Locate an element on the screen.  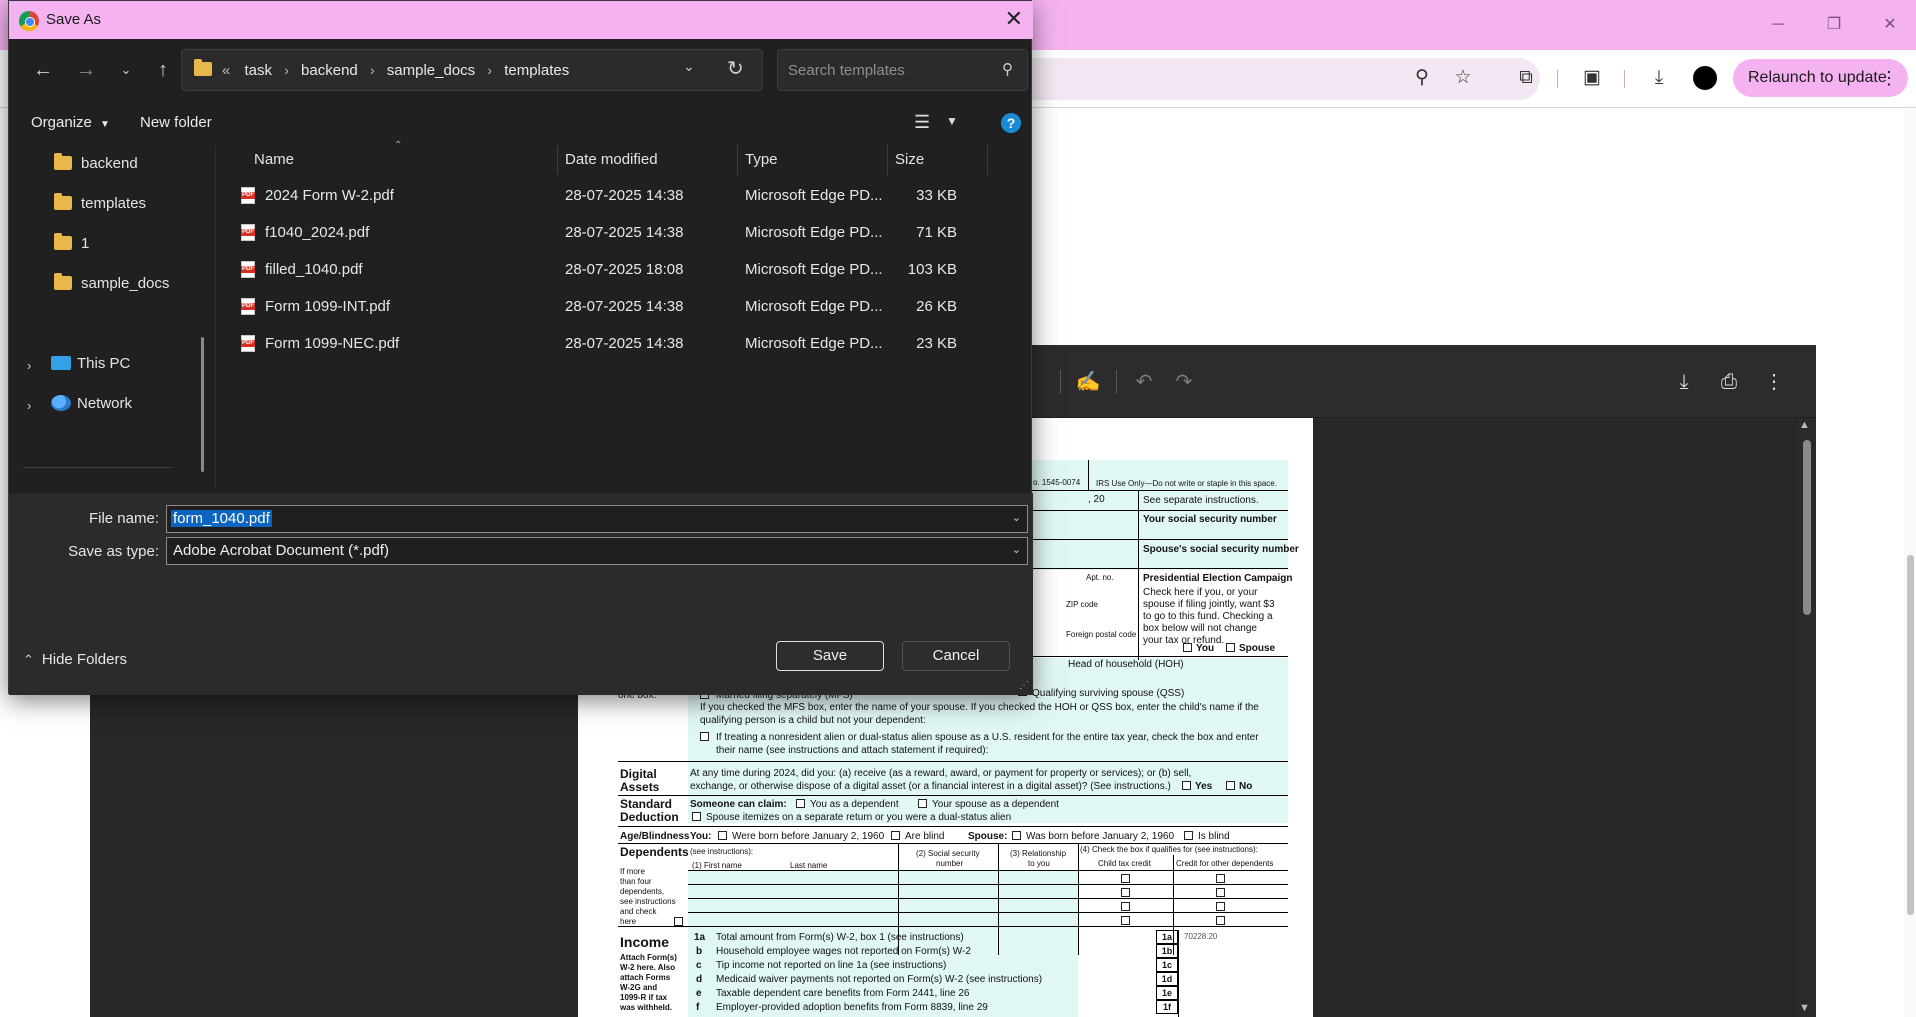
close-window-button: ✕ is located at coordinates (1890, 25).